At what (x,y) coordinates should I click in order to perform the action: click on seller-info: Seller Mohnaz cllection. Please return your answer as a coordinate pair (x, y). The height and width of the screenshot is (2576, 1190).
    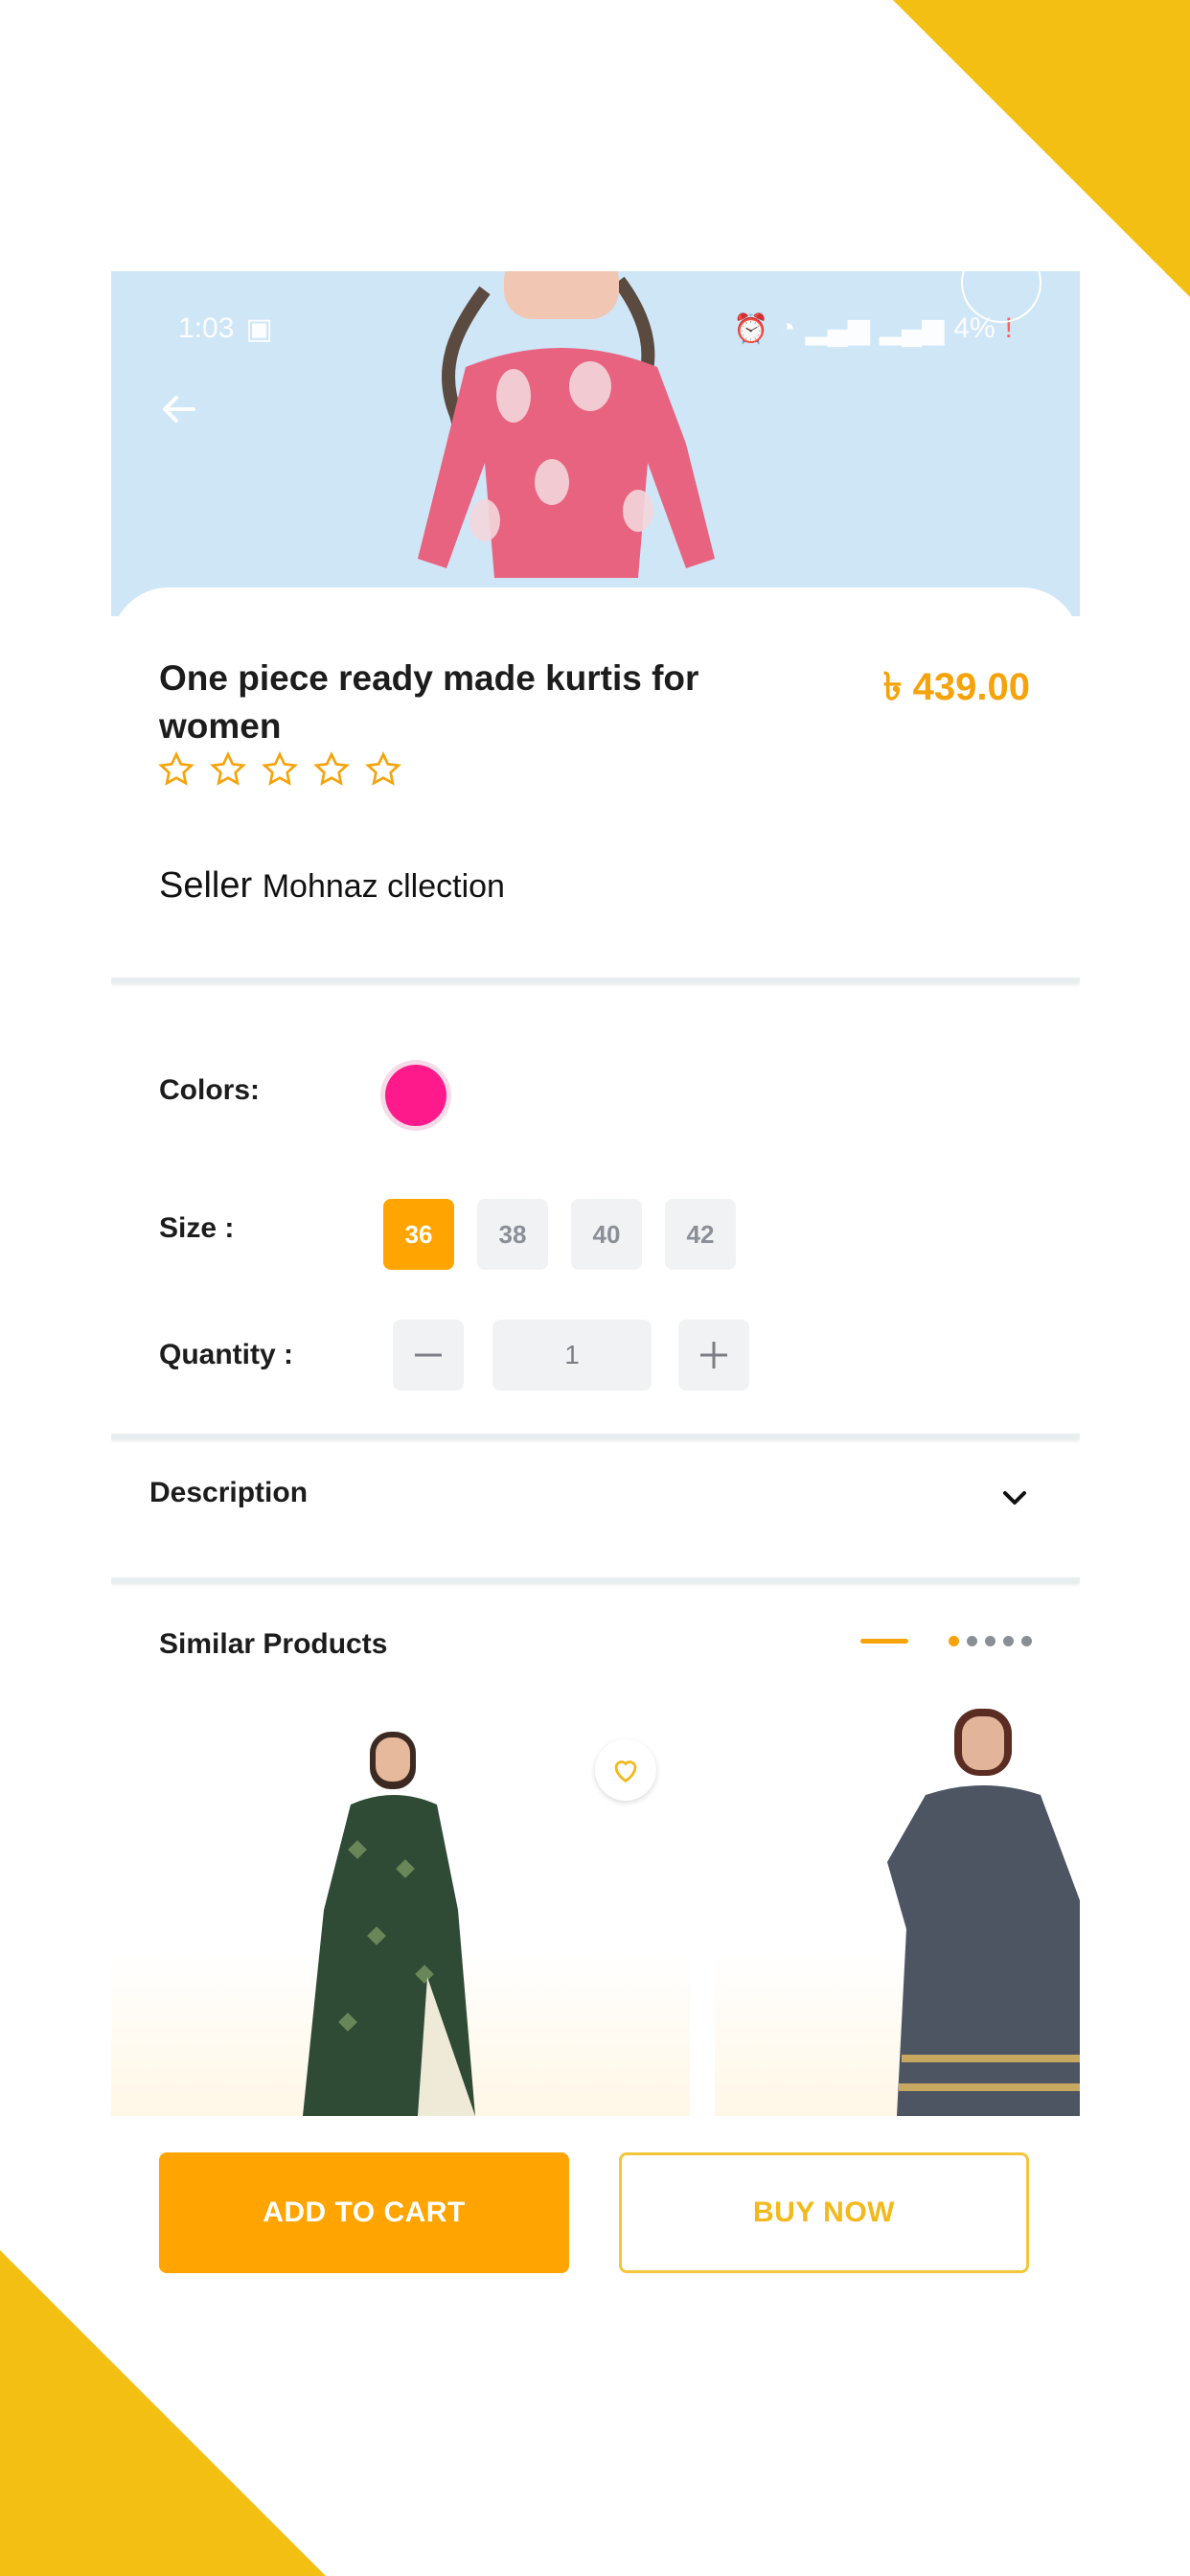
    Looking at the image, I should click on (332, 886).